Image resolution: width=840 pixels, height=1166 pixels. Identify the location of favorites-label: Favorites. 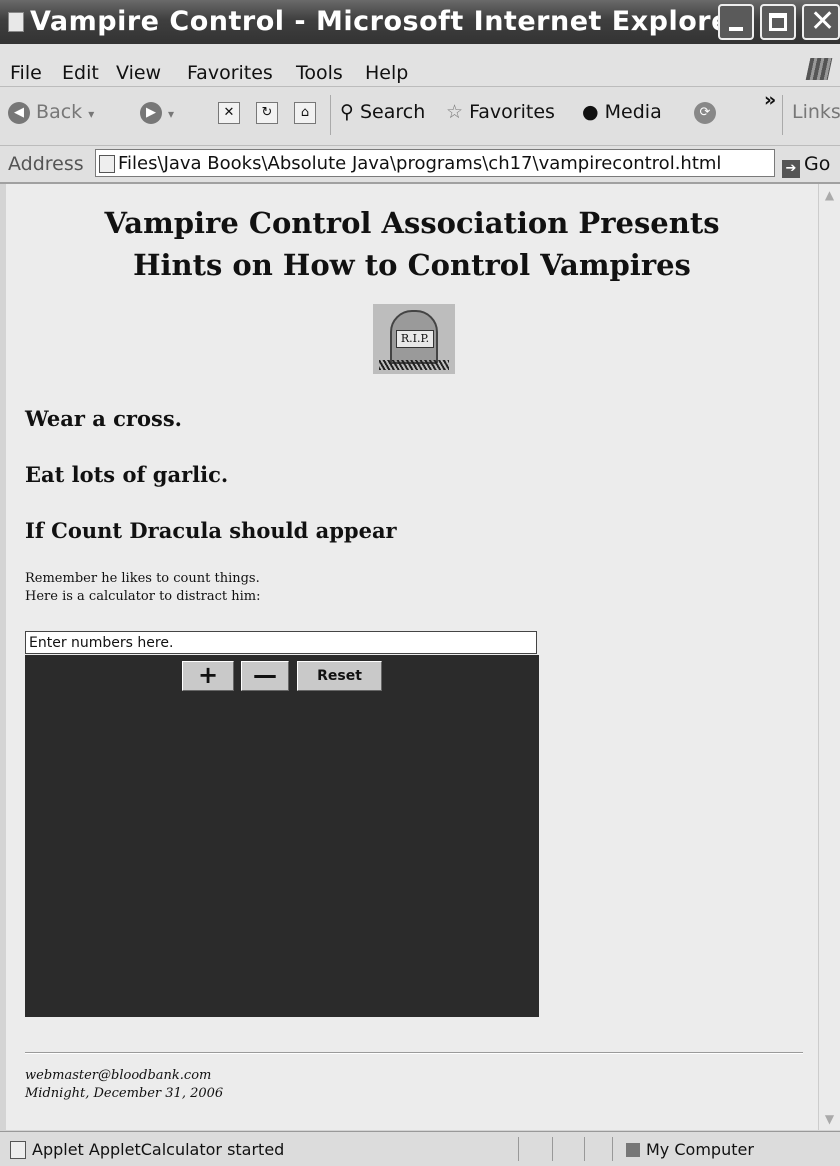
(512, 112).